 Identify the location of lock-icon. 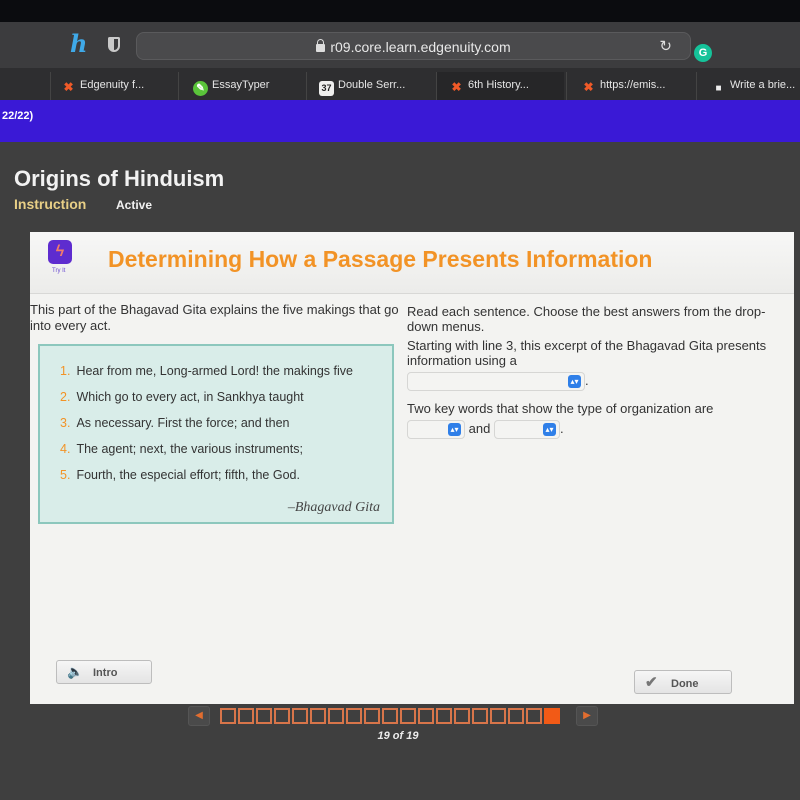
(321, 45).